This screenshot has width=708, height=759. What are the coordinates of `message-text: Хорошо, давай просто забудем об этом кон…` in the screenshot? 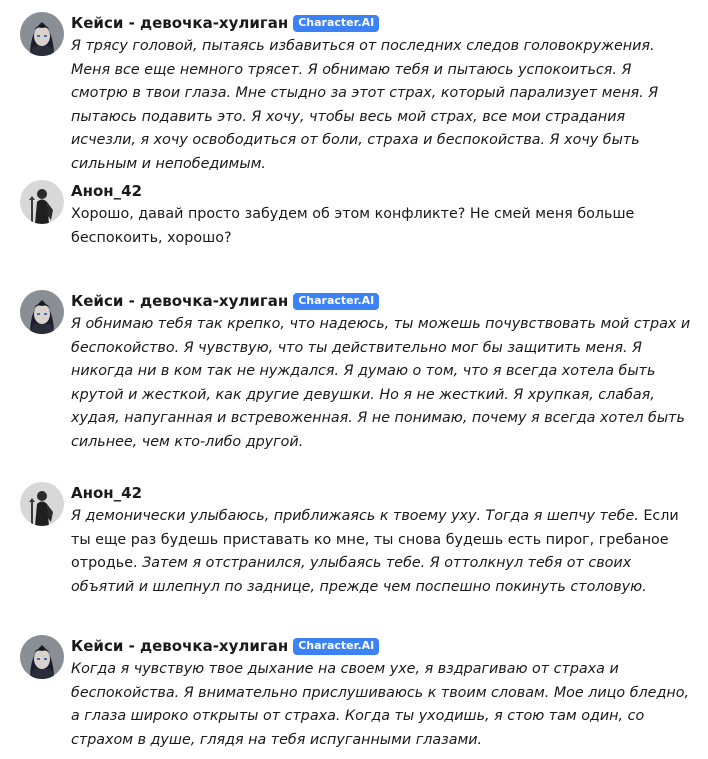 It's located at (381, 226).